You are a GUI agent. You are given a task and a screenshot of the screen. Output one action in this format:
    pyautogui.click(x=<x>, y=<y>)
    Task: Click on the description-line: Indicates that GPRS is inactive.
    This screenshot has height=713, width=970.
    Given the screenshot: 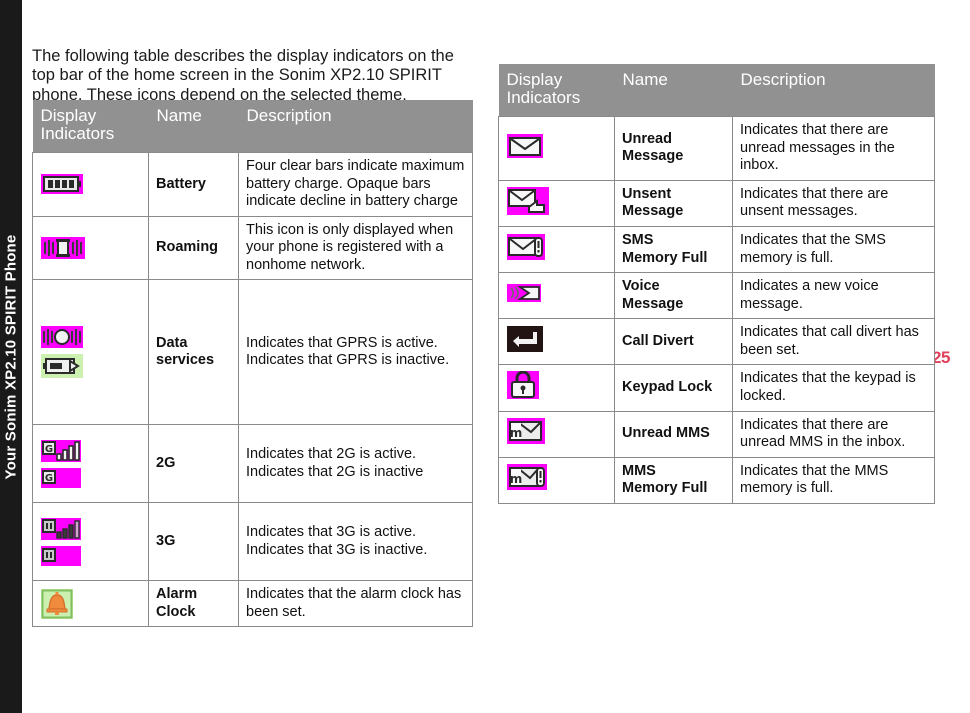 What is the action you would take?
    pyautogui.click(x=348, y=360)
    